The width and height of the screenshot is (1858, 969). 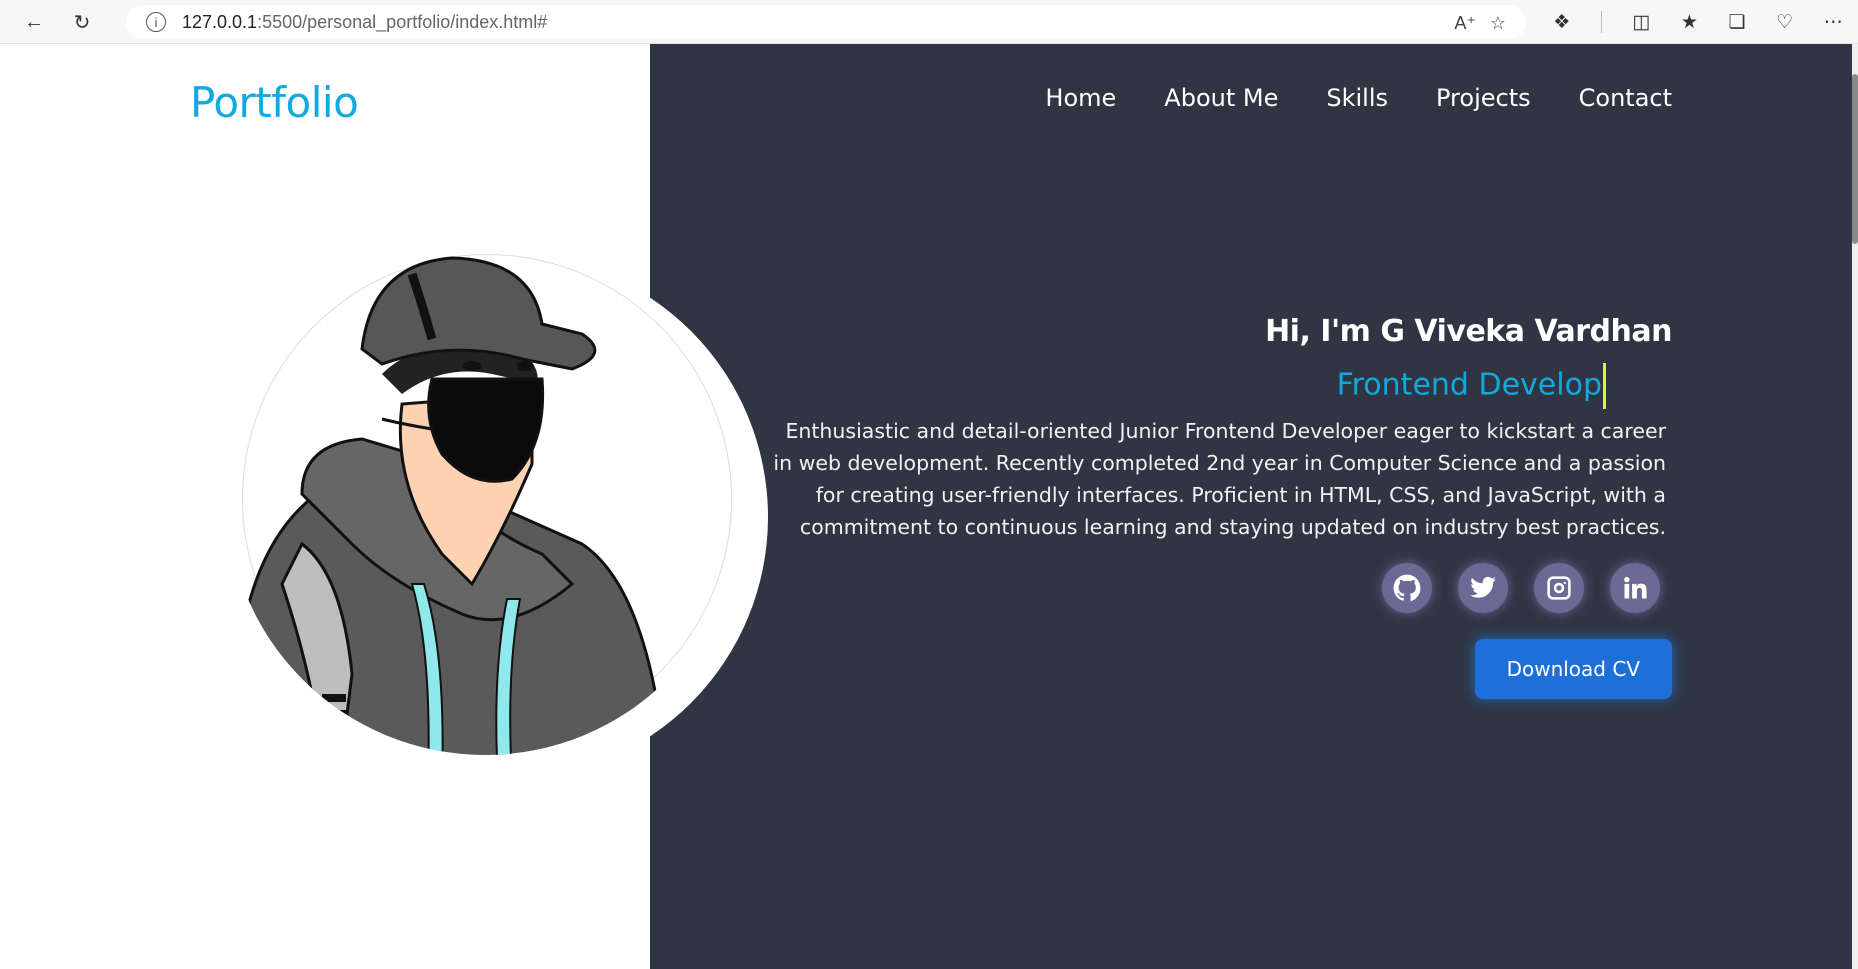 What do you see at coordinates (82, 22) in the screenshot?
I see `reload-icon: ↻` at bounding box center [82, 22].